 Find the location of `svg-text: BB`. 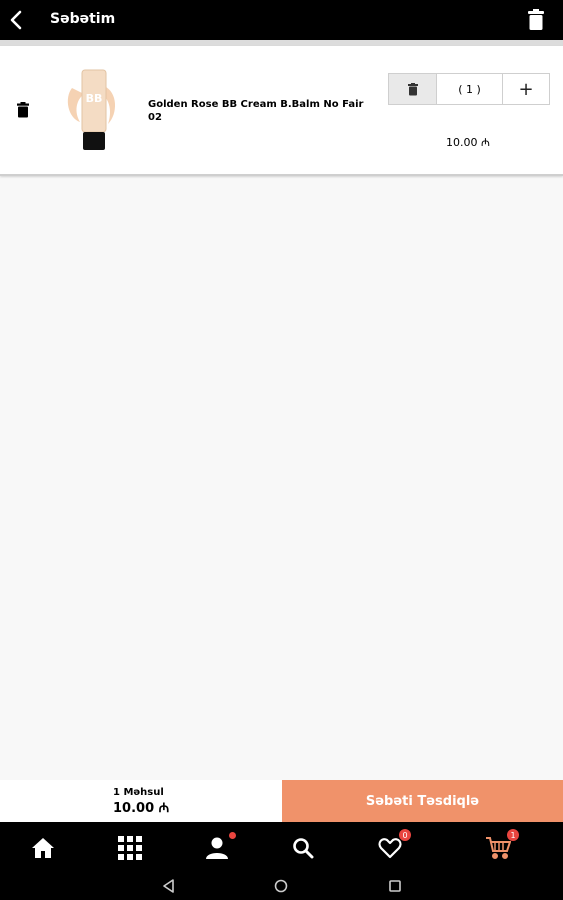

svg-text: BB is located at coordinates (94, 98).